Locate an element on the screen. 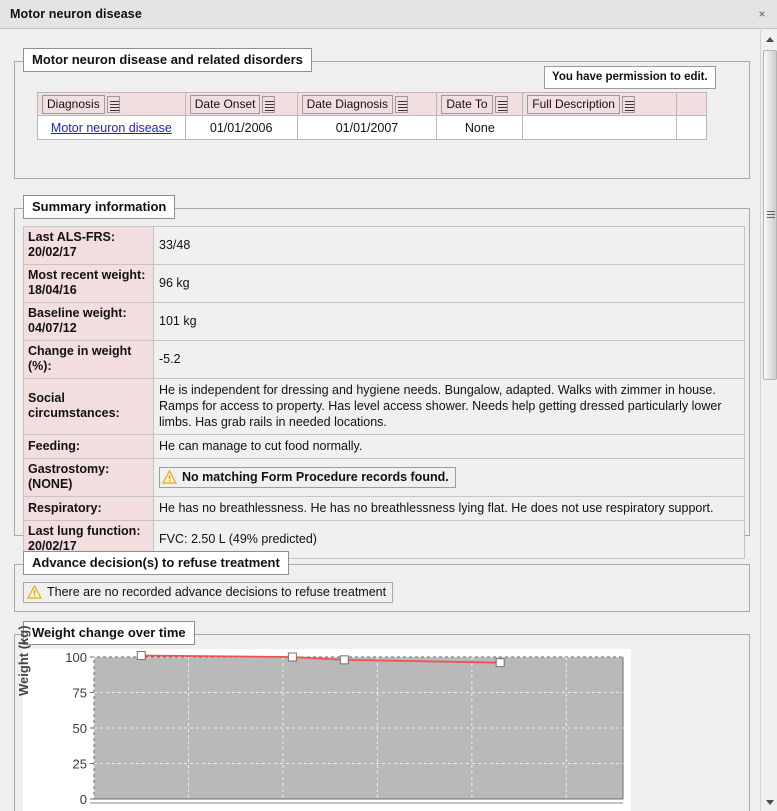 Image resolution: width=777 pixels, height=811 pixels. scrollbar-thumb is located at coordinates (770, 215).